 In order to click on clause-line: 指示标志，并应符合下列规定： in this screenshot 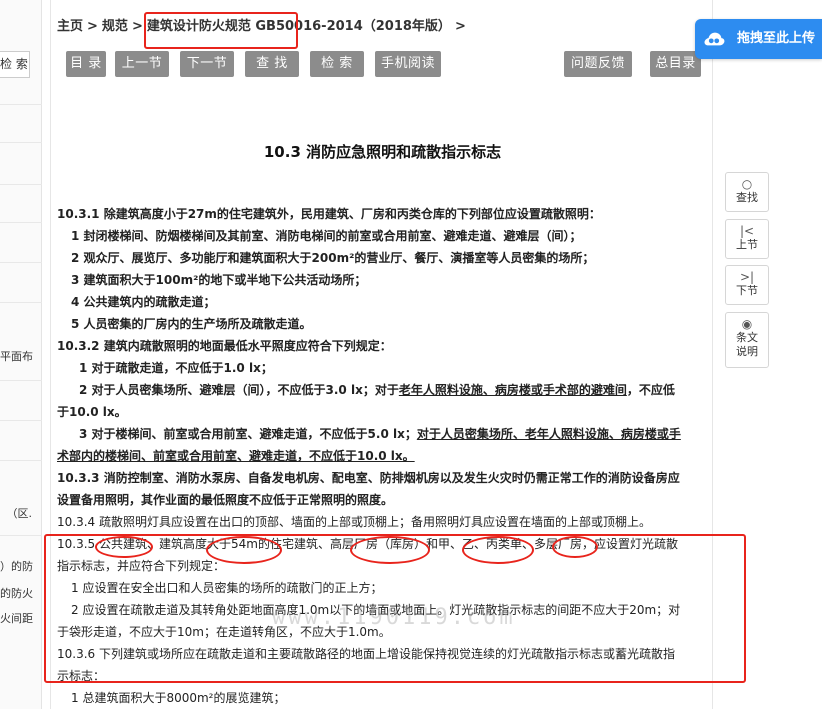, I will do `click(141, 566)`.